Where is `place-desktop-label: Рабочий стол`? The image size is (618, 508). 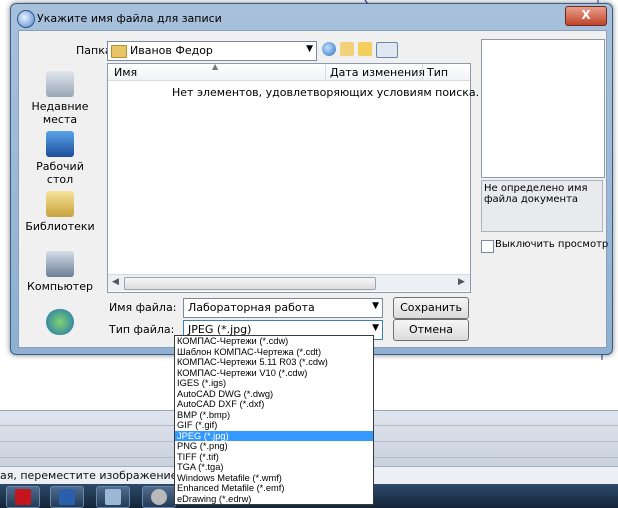 place-desktop-label: Рабочий стол is located at coordinates (60, 173).